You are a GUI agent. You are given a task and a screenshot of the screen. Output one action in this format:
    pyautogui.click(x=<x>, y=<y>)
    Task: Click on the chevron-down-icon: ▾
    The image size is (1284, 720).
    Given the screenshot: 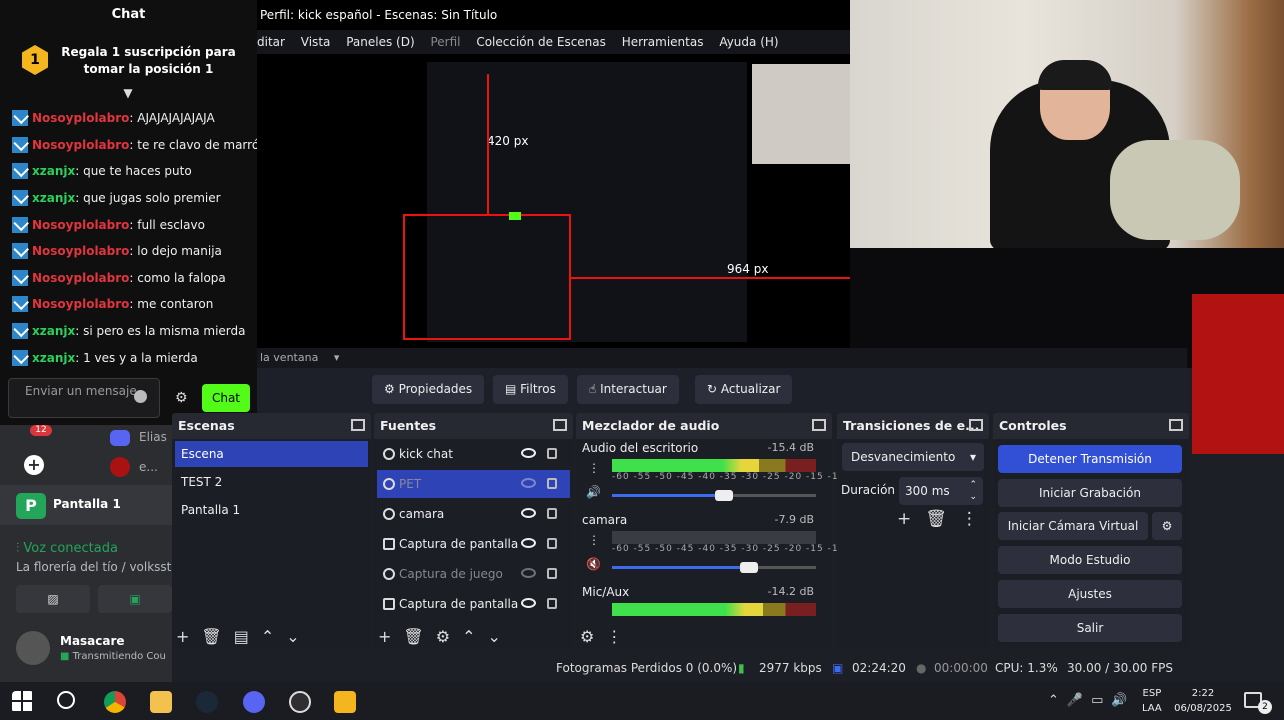 What is the action you would take?
    pyautogui.click(x=337, y=357)
    